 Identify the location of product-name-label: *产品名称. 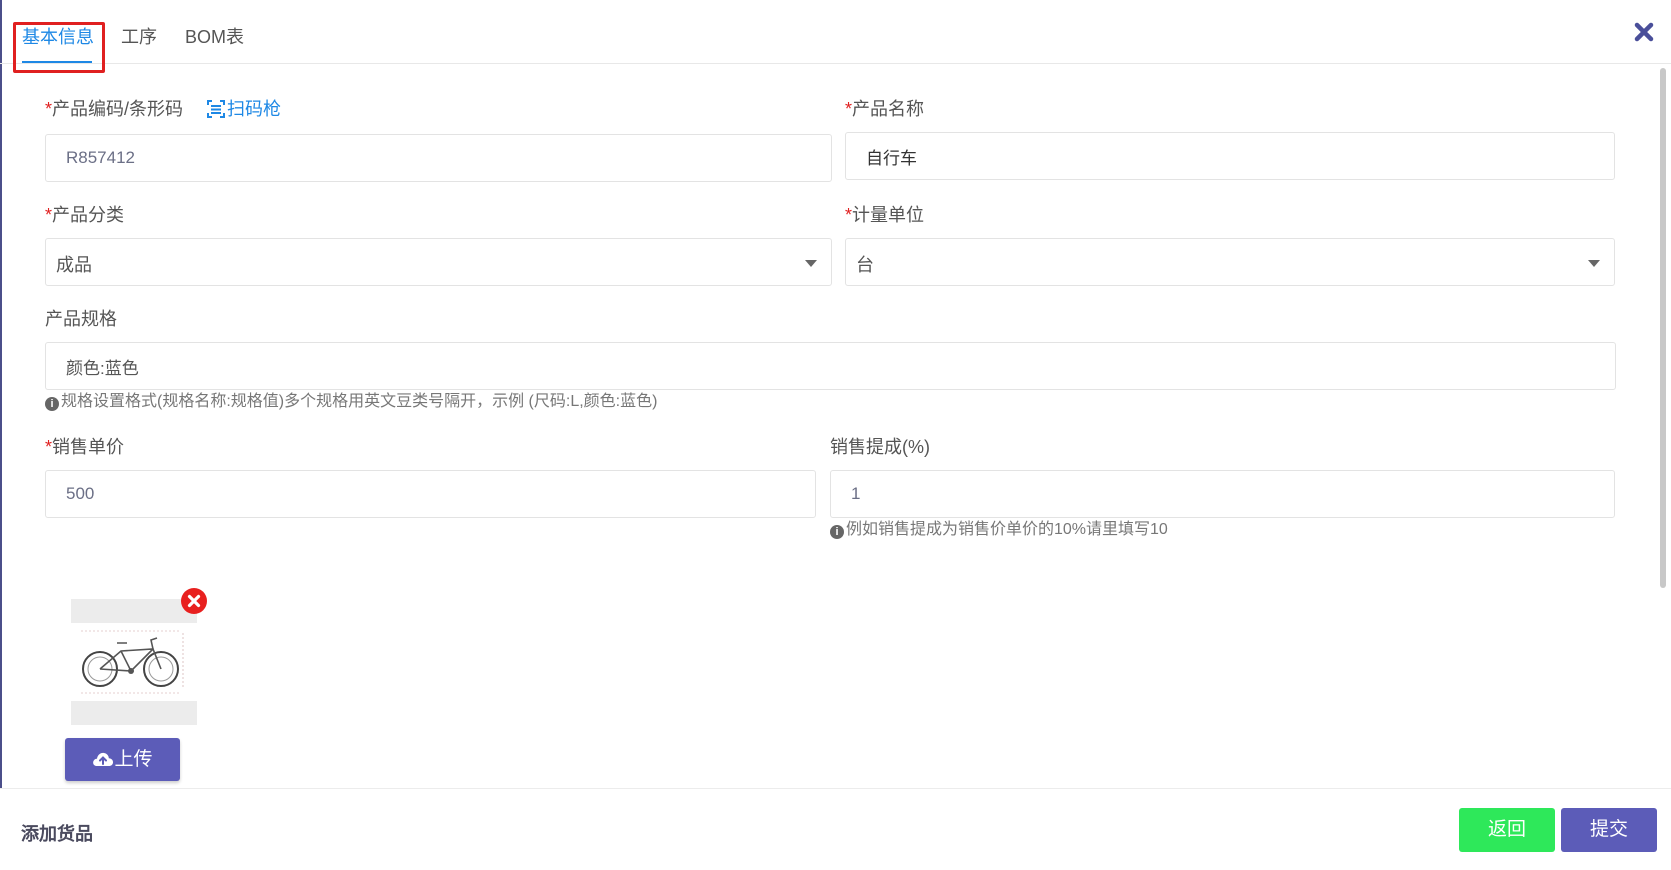
(885, 109).